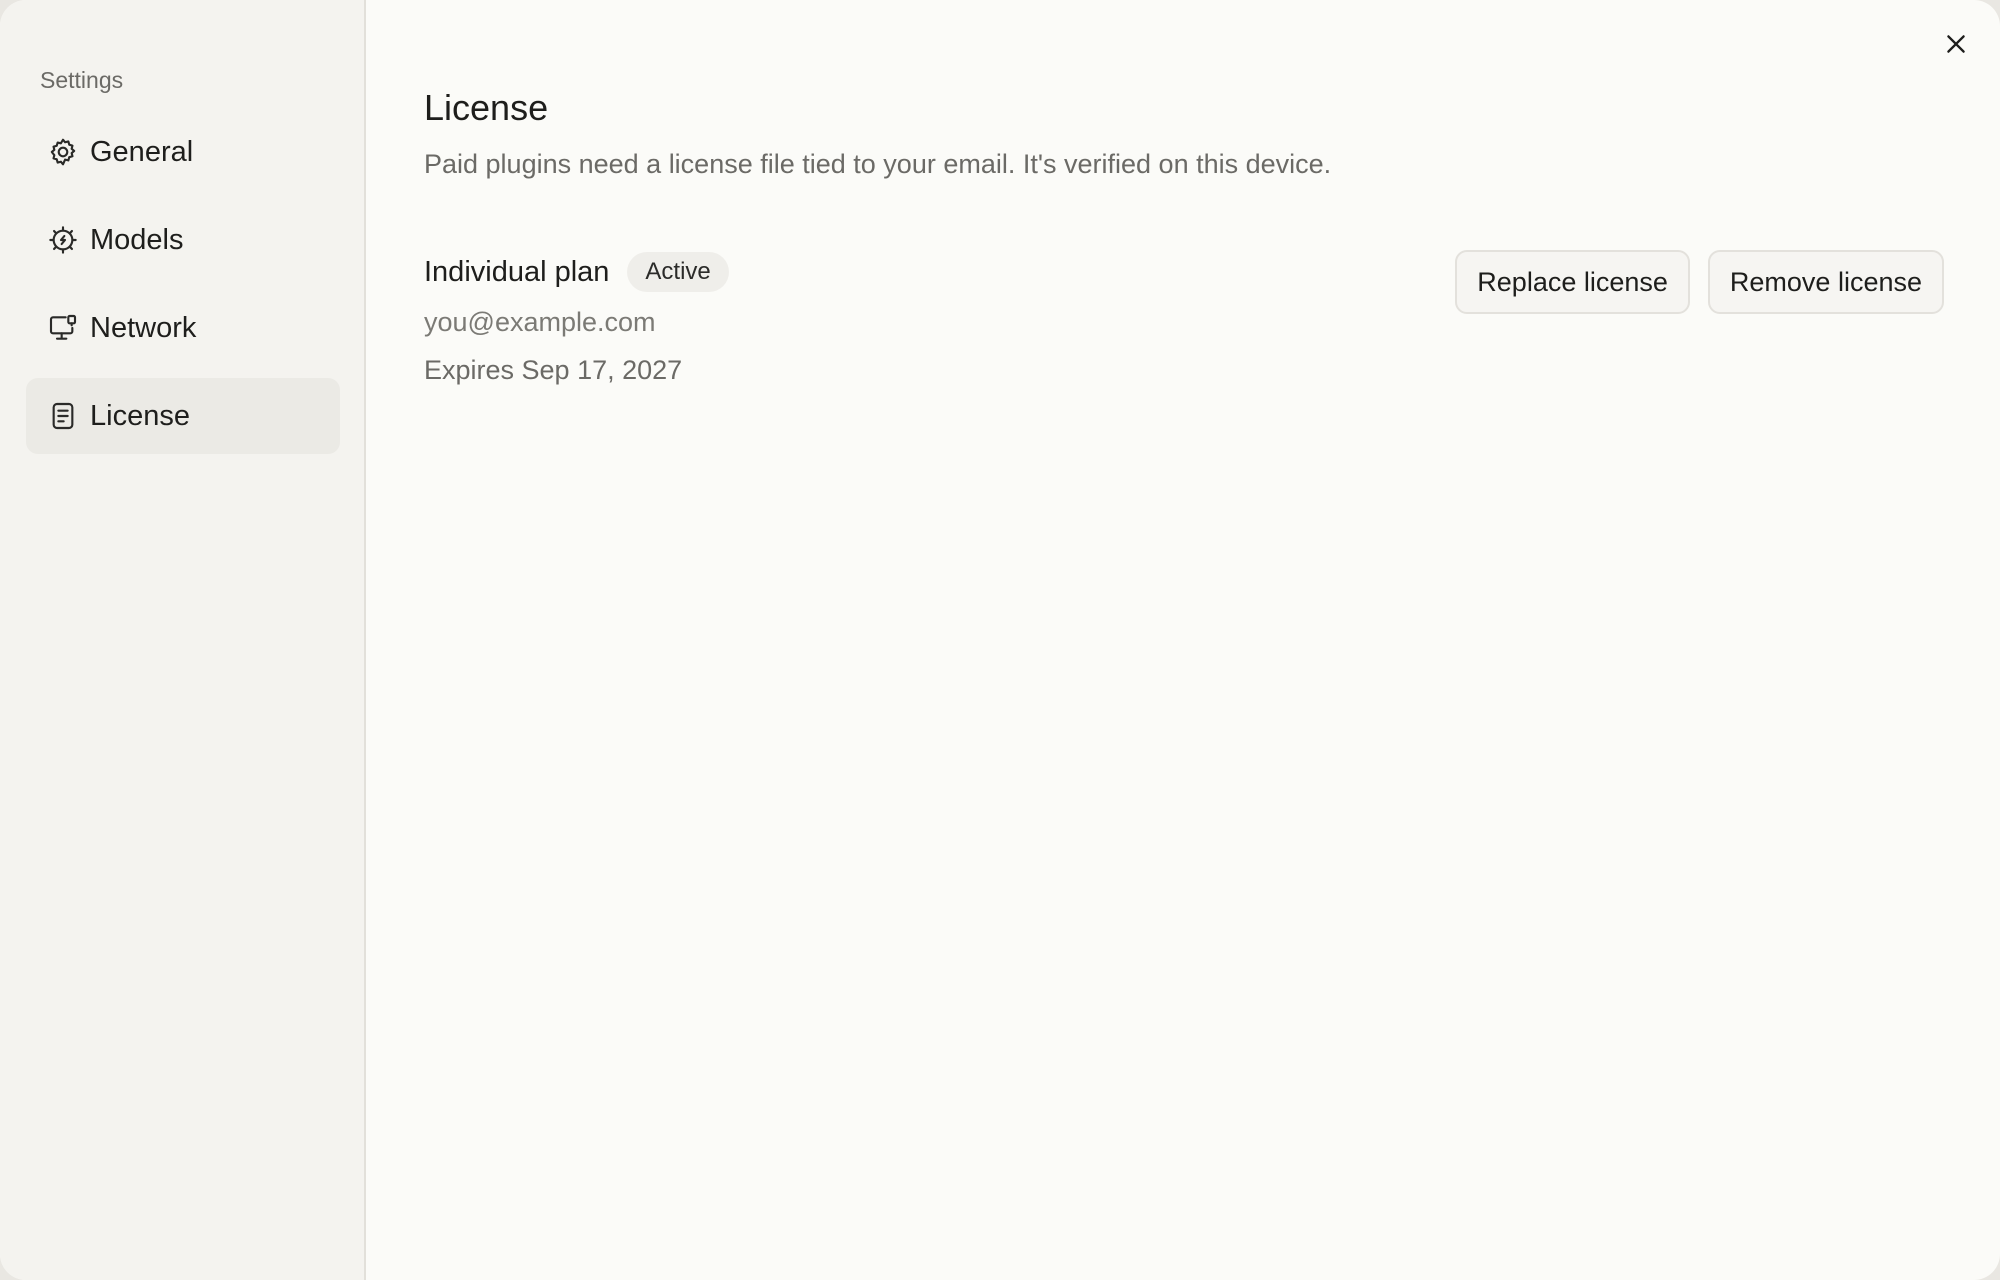  I want to click on sidebar-item-general: General, so click(183, 152).